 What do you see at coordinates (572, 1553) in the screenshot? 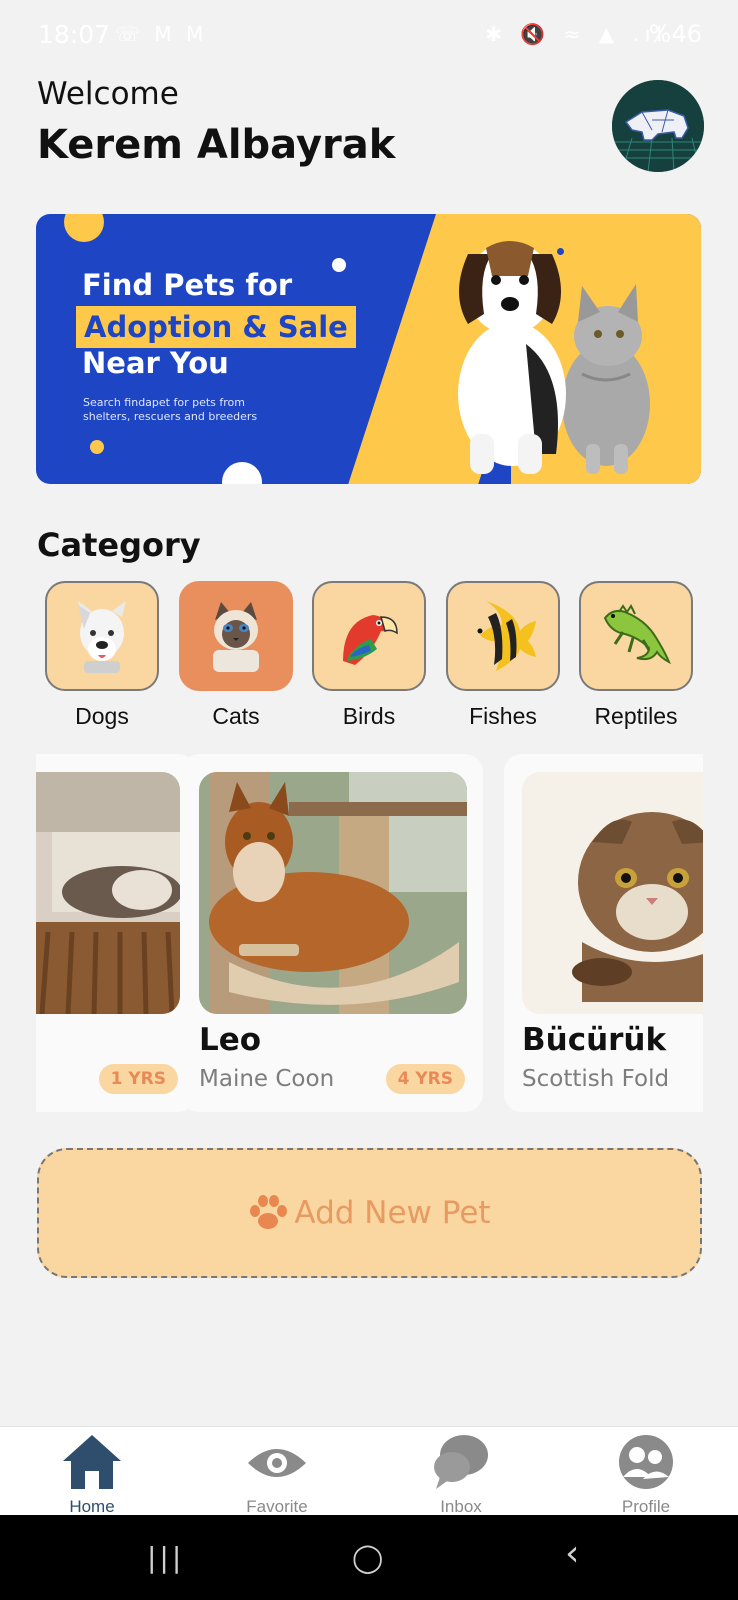
I see `system-back-button: ‹` at bounding box center [572, 1553].